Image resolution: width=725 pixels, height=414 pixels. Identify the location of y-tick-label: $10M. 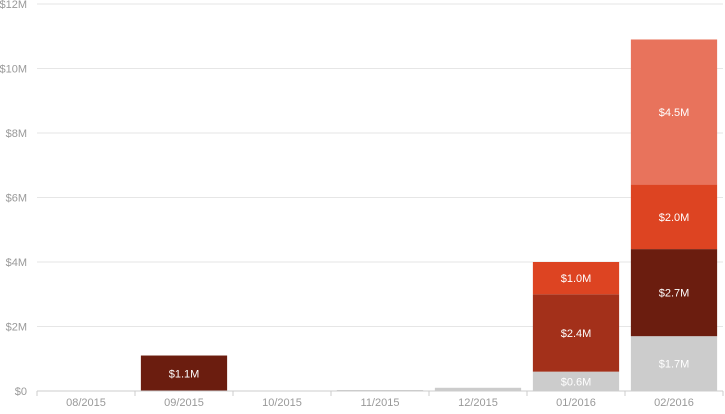
(13, 70).